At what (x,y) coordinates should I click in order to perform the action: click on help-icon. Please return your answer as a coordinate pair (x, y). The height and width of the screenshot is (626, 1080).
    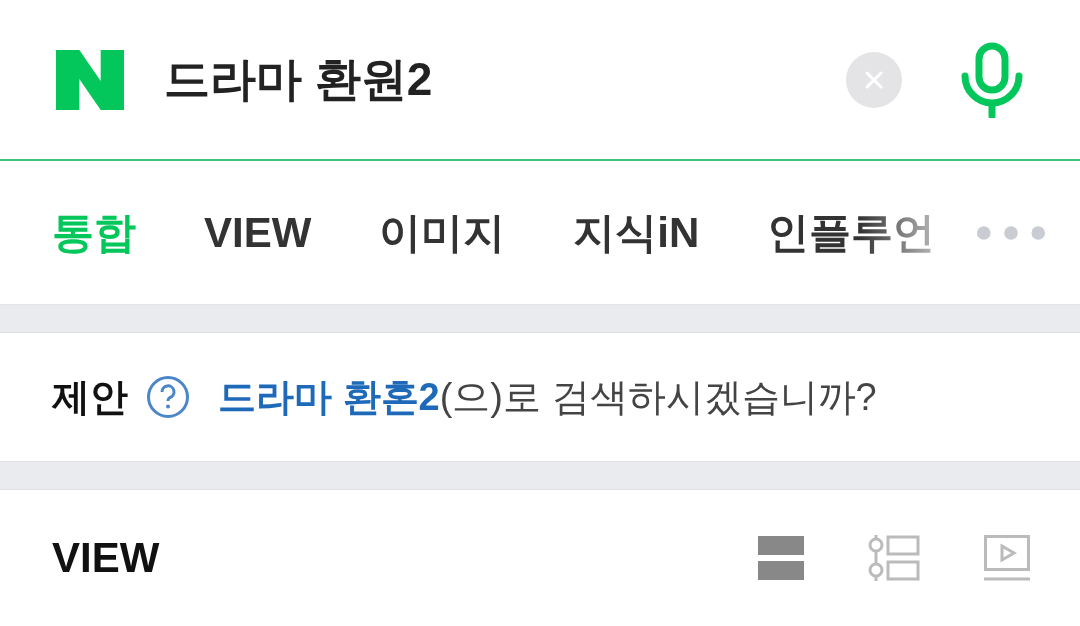
    Looking at the image, I should click on (168, 397).